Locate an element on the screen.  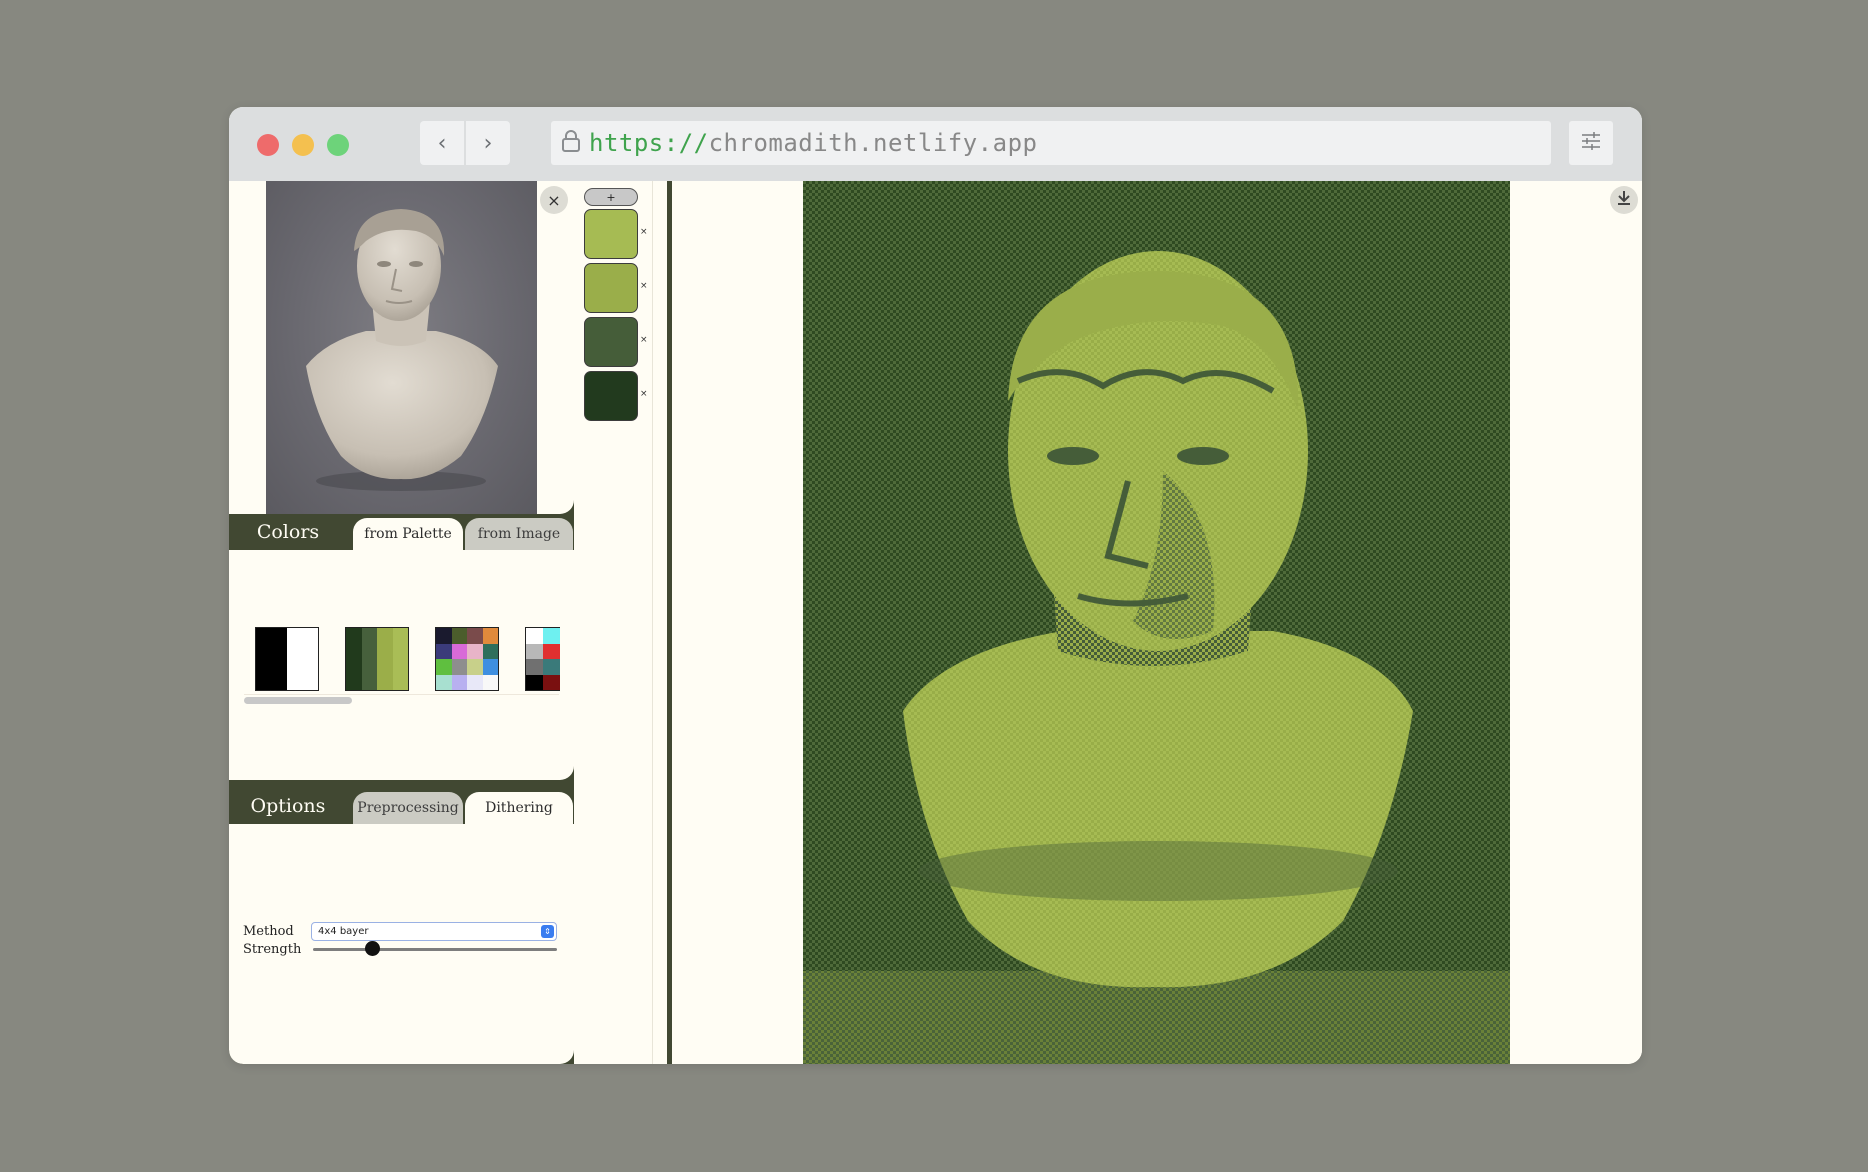
add-color-button: + is located at coordinates (611, 197).